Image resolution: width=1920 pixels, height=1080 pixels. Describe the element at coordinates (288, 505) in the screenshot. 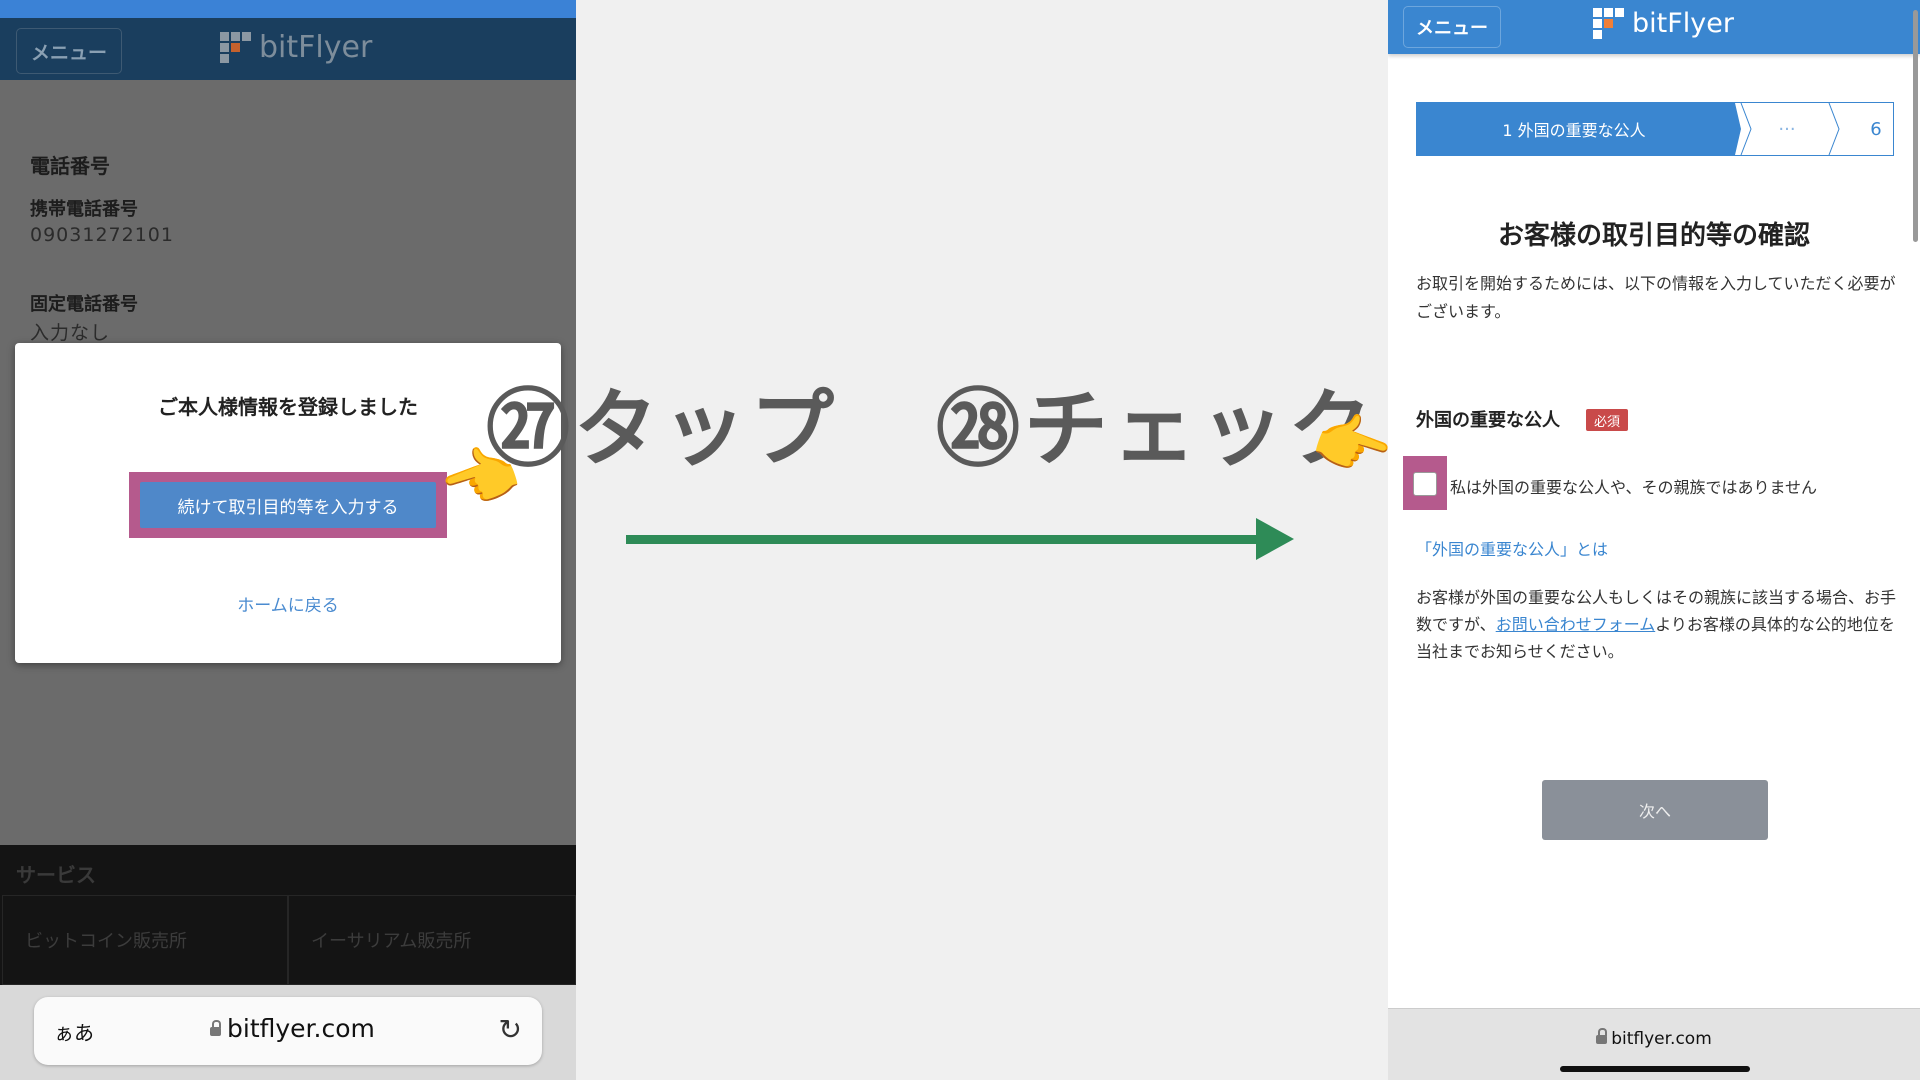

I see `continue-purpose-button: 続けて取引目的等を入力する` at that location.